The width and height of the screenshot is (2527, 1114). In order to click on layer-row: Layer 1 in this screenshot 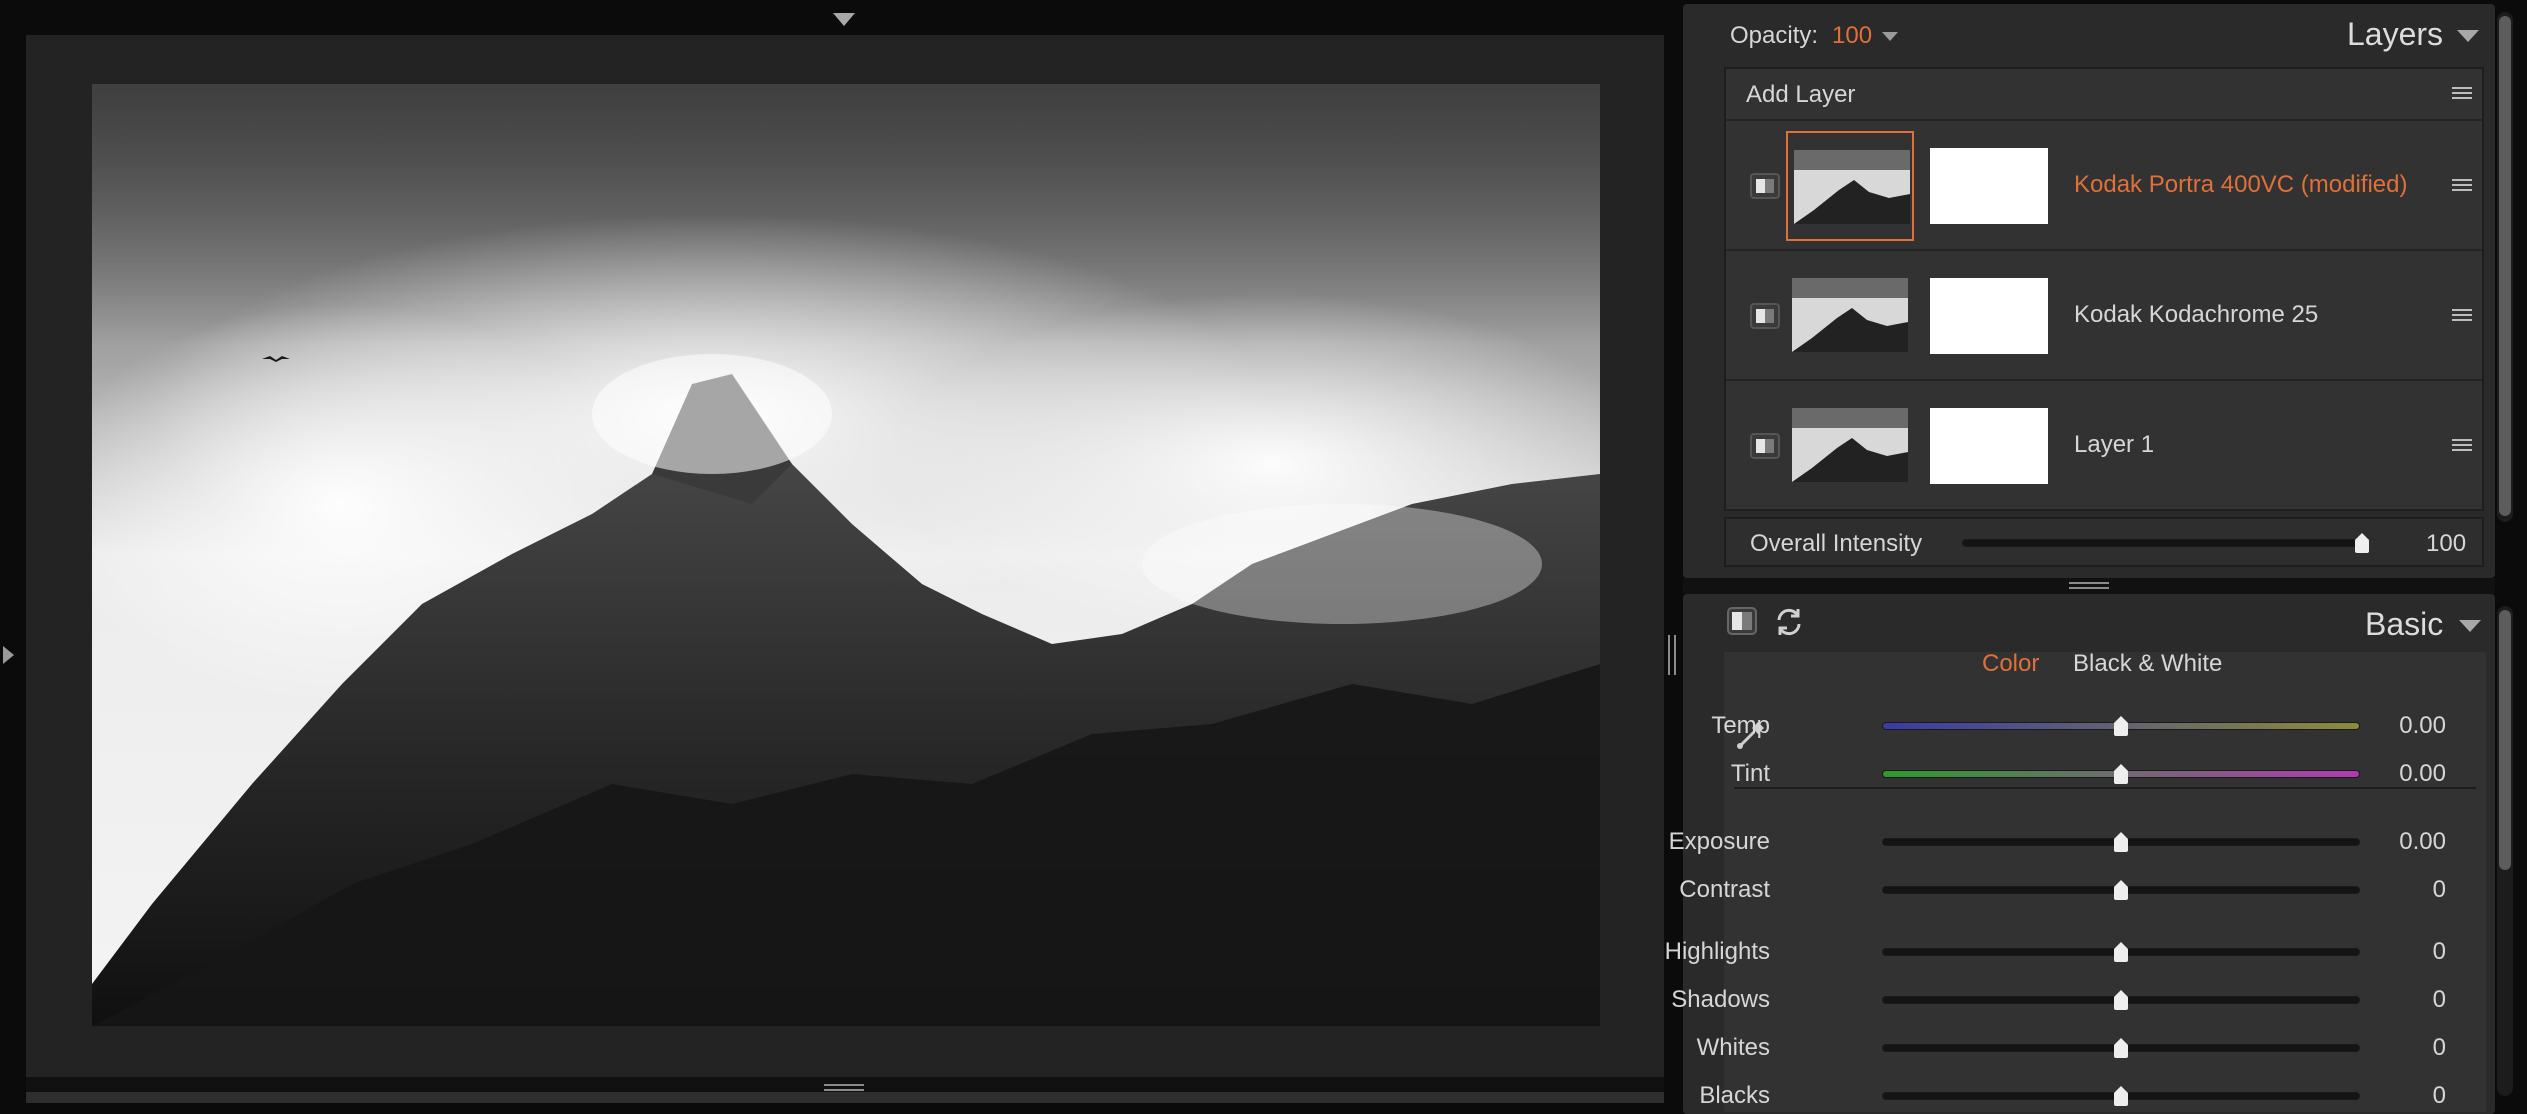, I will do `click(2104, 444)`.